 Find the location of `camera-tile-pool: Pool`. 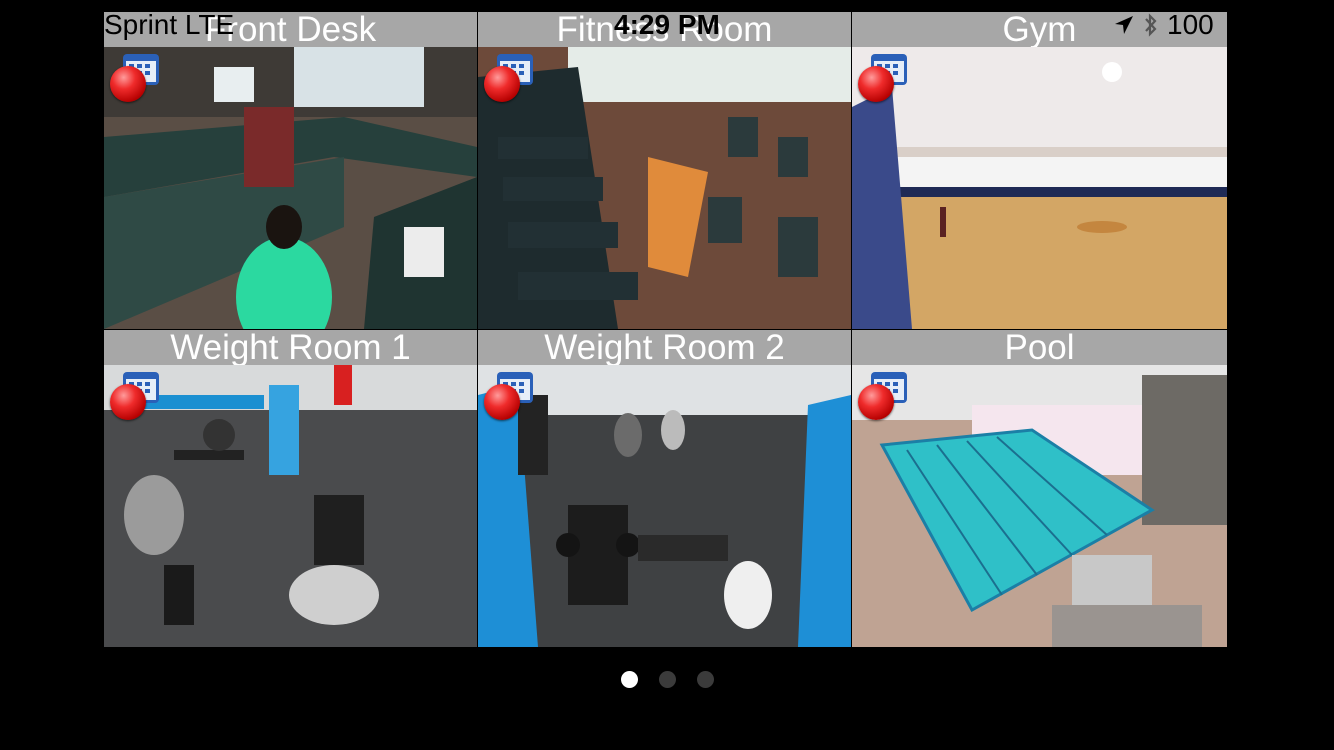

camera-tile-pool: Pool is located at coordinates (1039, 488).